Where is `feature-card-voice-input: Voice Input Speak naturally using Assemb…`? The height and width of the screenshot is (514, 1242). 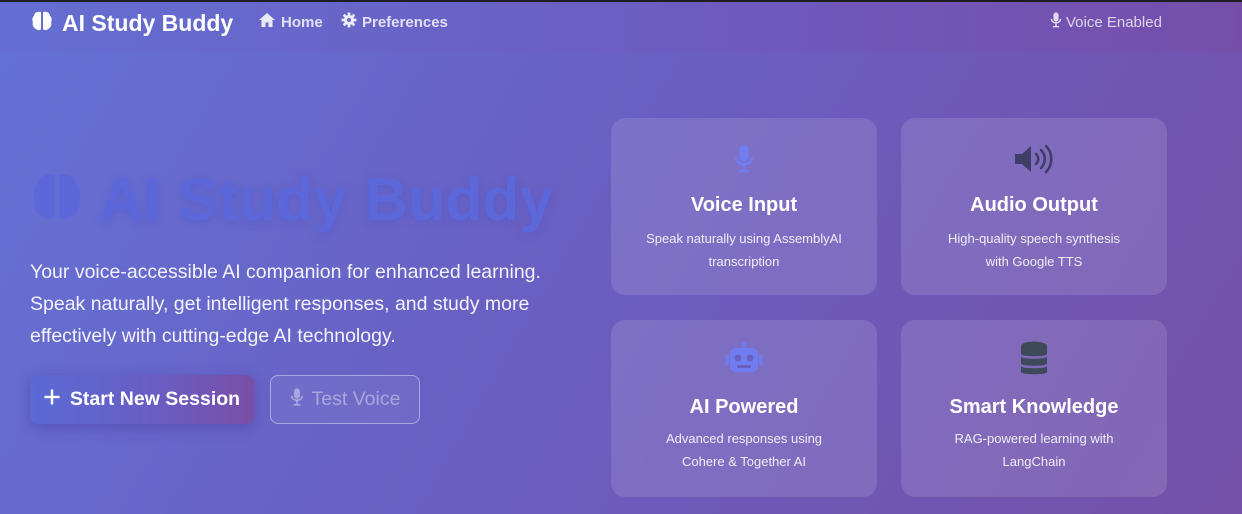
feature-card-voice-input: Voice Input Speak naturally using Assemb… is located at coordinates (744, 206).